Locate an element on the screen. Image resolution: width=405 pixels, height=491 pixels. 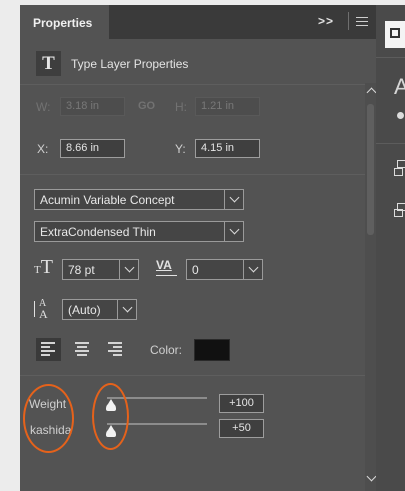
y-position-field: 4.15 in is located at coordinates (227, 148).